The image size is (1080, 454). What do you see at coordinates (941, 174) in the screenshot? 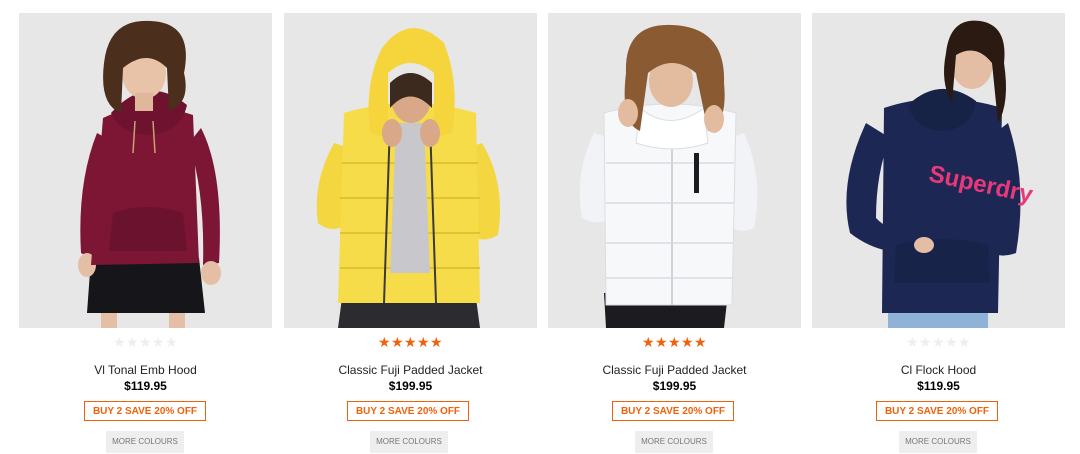
I see `model-photo: Superdry` at bounding box center [941, 174].